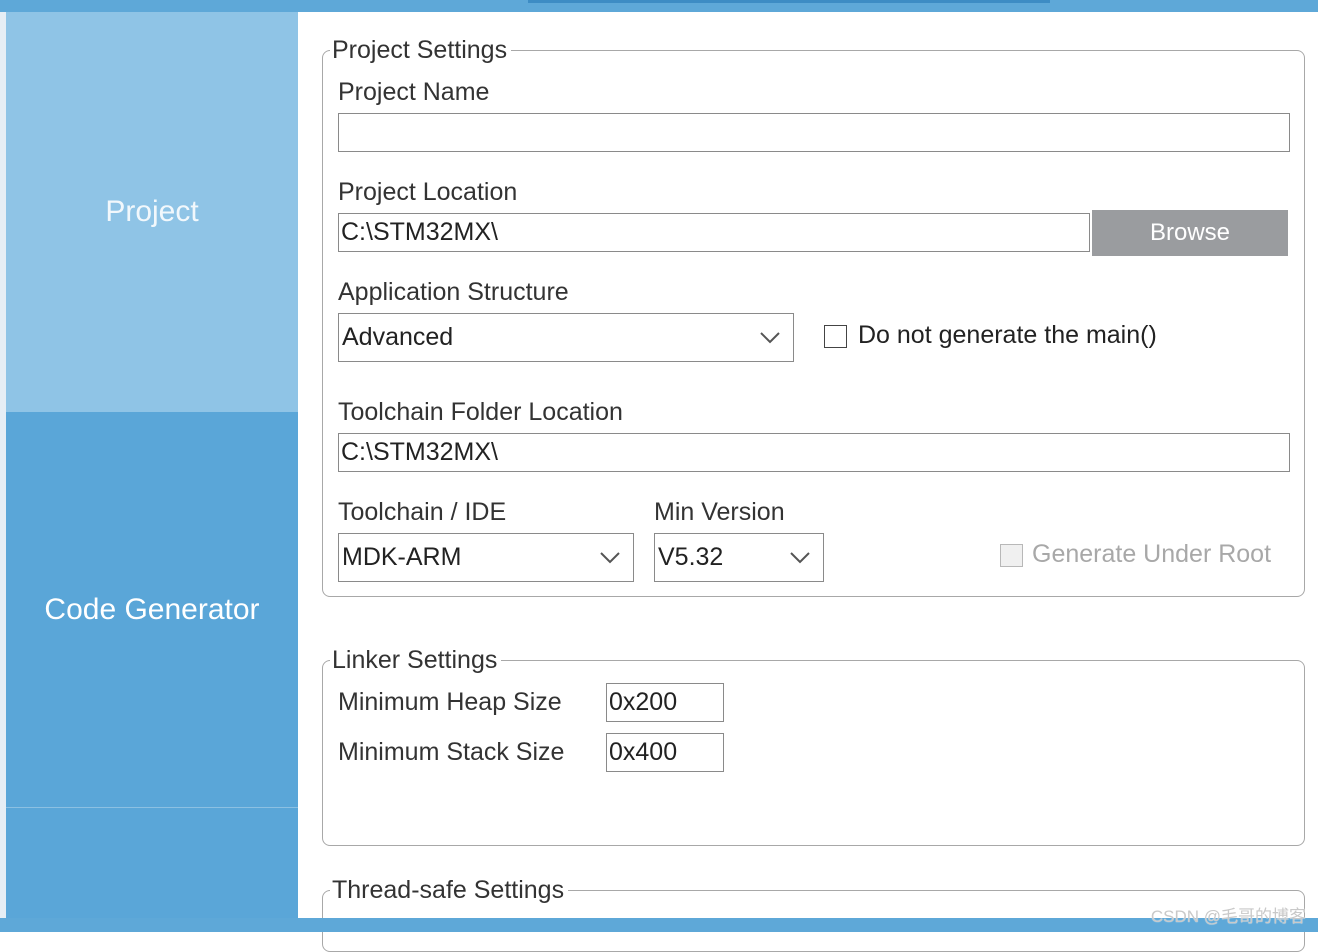 The width and height of the screenshot is (1318, 952). Describe the element at coordinates (739, 557) in the screenshot. I see `min-version-select: V5.32` at that location.